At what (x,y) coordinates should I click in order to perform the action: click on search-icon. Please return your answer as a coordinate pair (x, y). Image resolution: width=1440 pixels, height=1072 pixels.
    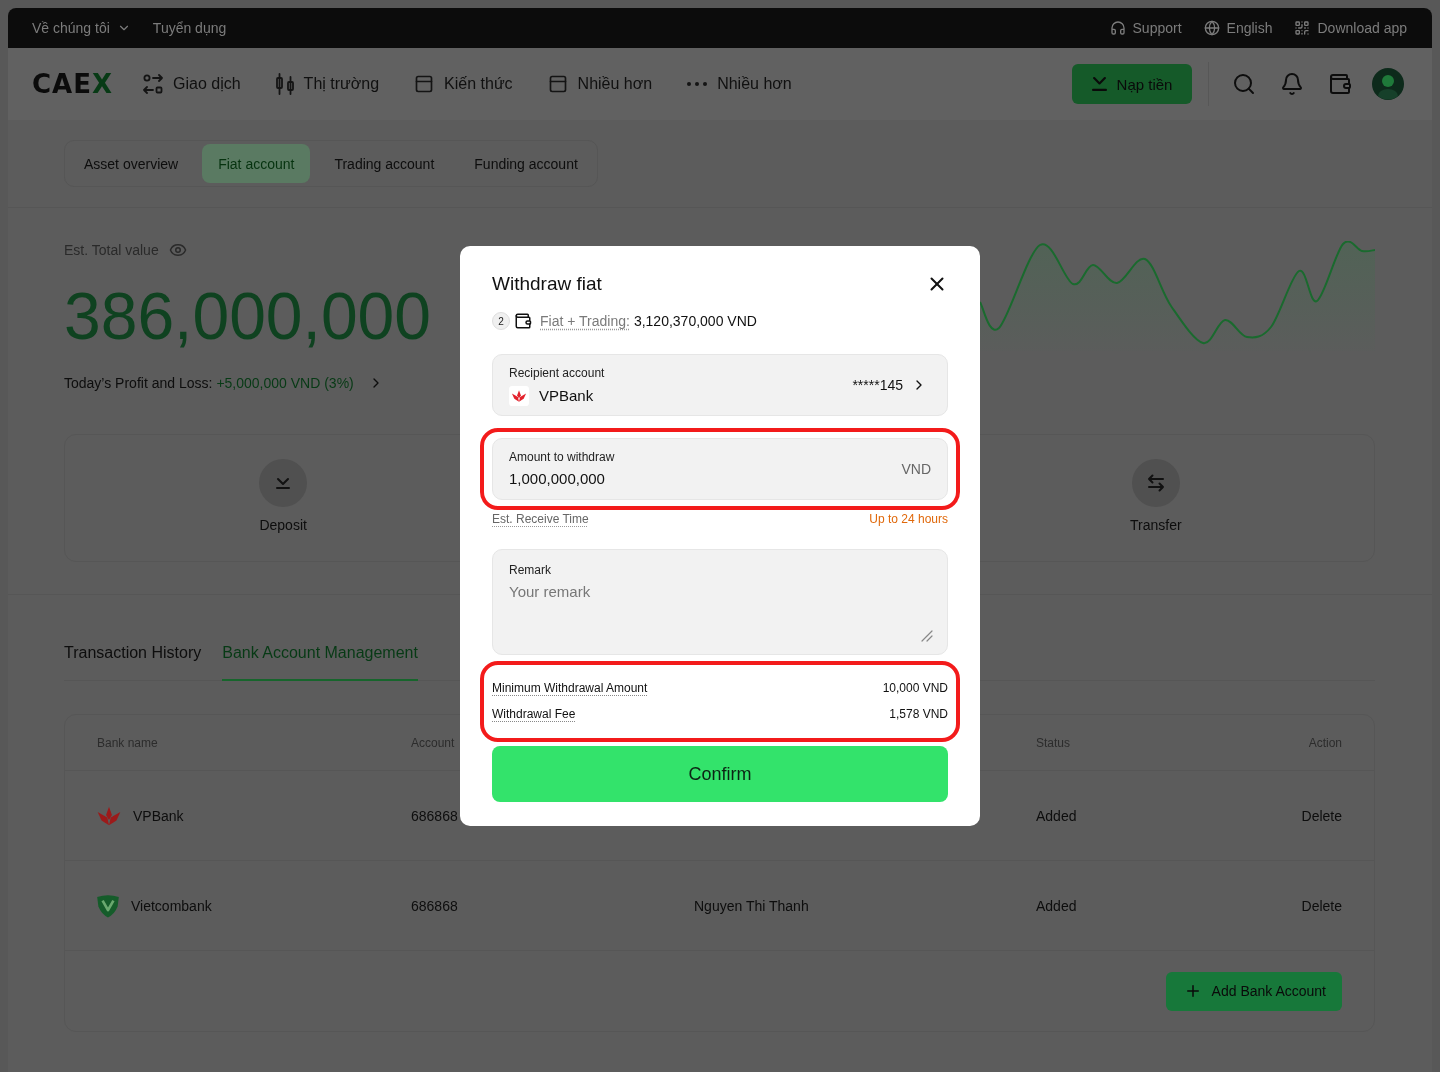
    Looking at the image, I should click on (1244, 84).